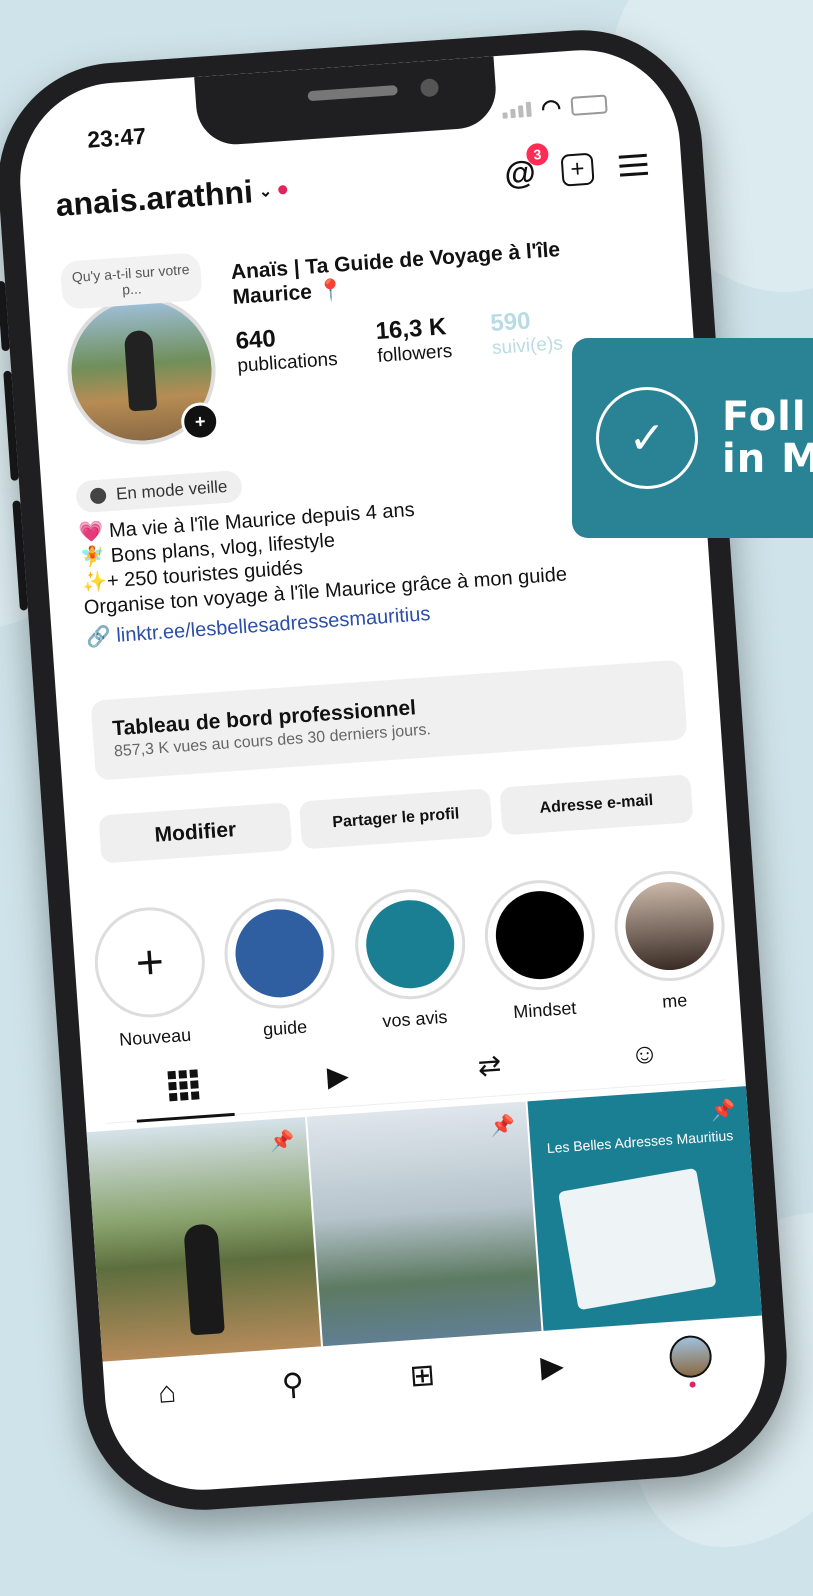 The height and width of the screenshot is (1596, 813). Describe the element at coordinates (537, 154) in the screenshot. I see `notification-badge: 3` at that location.